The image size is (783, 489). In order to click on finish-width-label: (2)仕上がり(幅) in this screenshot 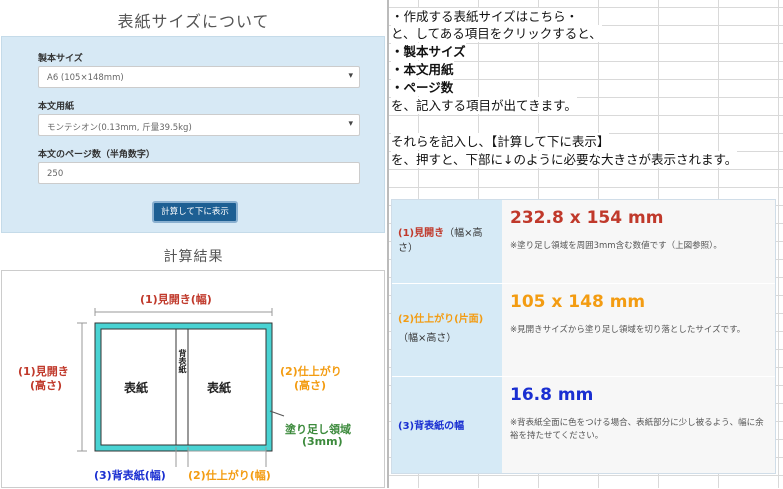, I will do `click(229, 475)`.